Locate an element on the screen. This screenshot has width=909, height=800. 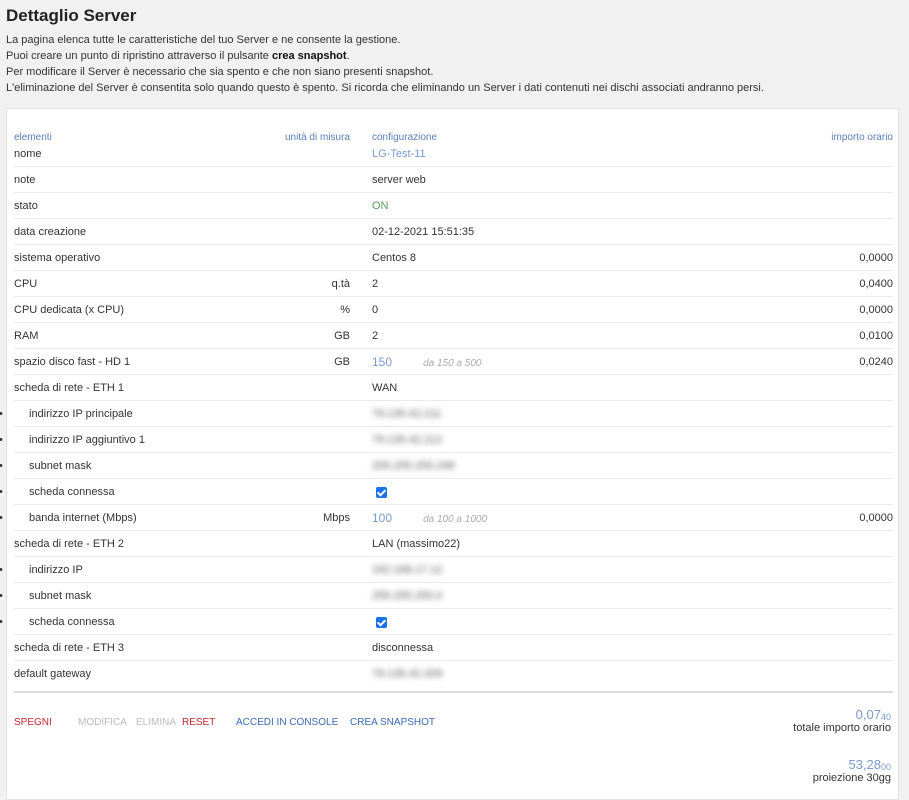
ip-value-blurred: 79.135.42.211 is located at coordinates (407, 414).